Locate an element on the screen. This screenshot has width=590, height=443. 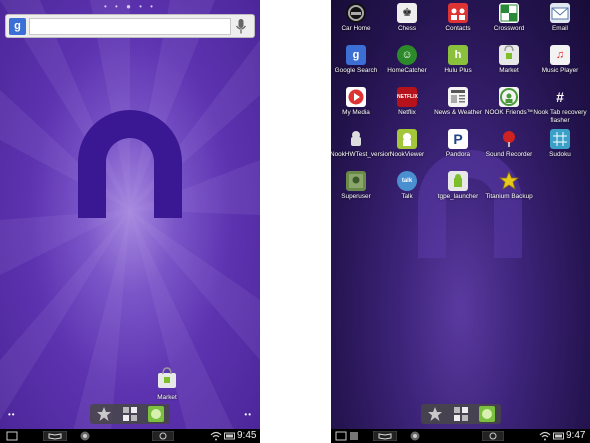
newspaper-icon is located at coordinates (458, 97).